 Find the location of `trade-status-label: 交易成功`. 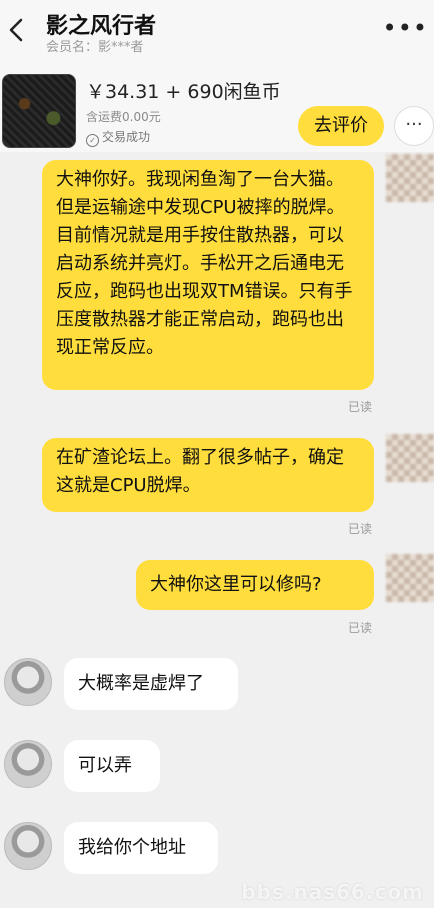

trade-status-label: 交易成功 is located at coordinates (126, 137).